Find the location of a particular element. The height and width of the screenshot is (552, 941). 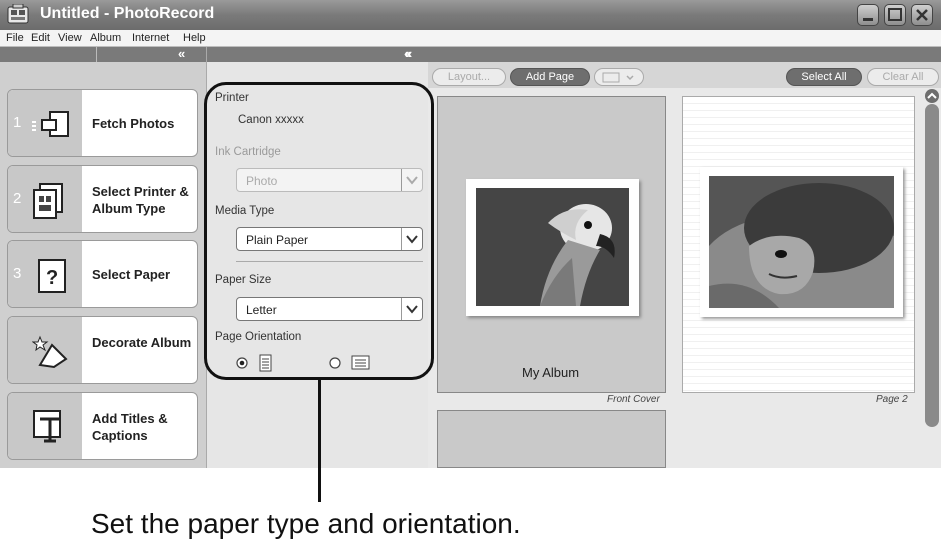

printer-album-icon is located at coordinates (48, 201).